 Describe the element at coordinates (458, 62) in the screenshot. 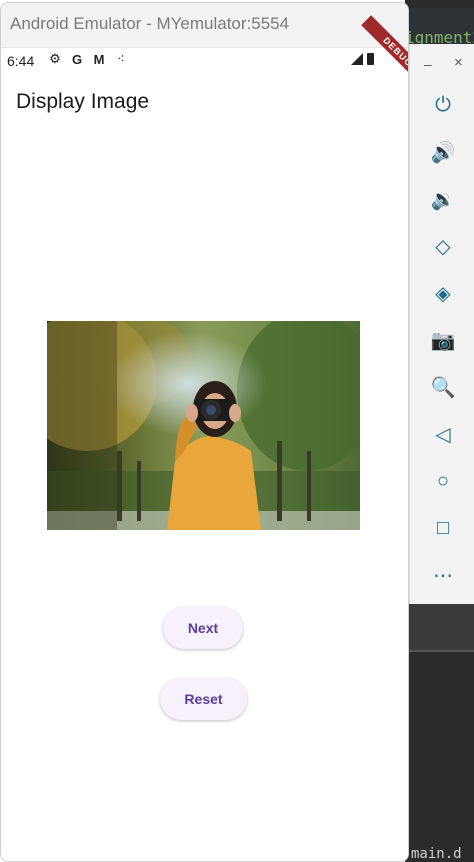

I see `close-button: ×` at that location.